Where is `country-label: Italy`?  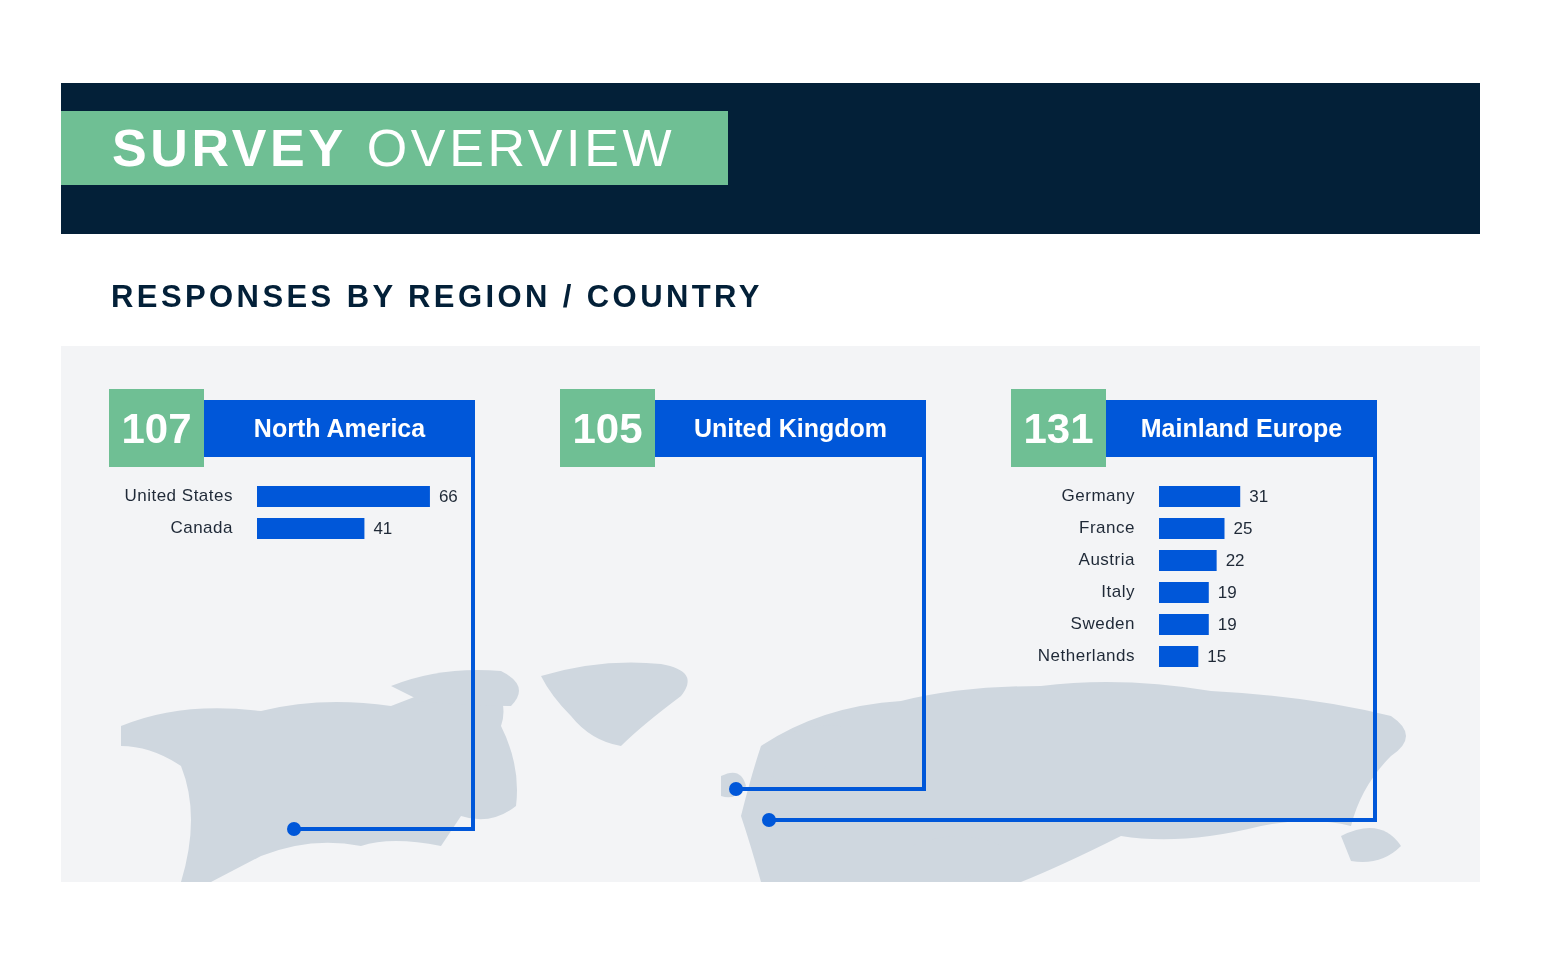 country-label: Italy is located at coordinates (1118, 591).